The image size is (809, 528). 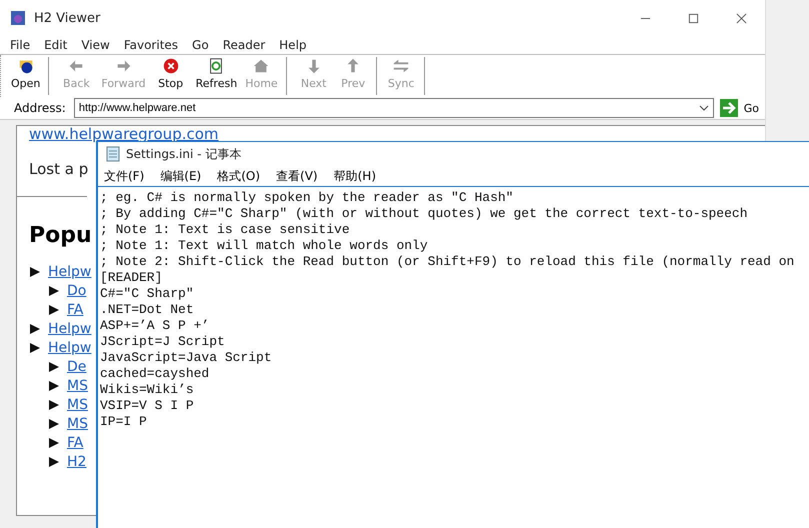 I want to click on text-line: cached=cayshed, so click(x=155, y=374).